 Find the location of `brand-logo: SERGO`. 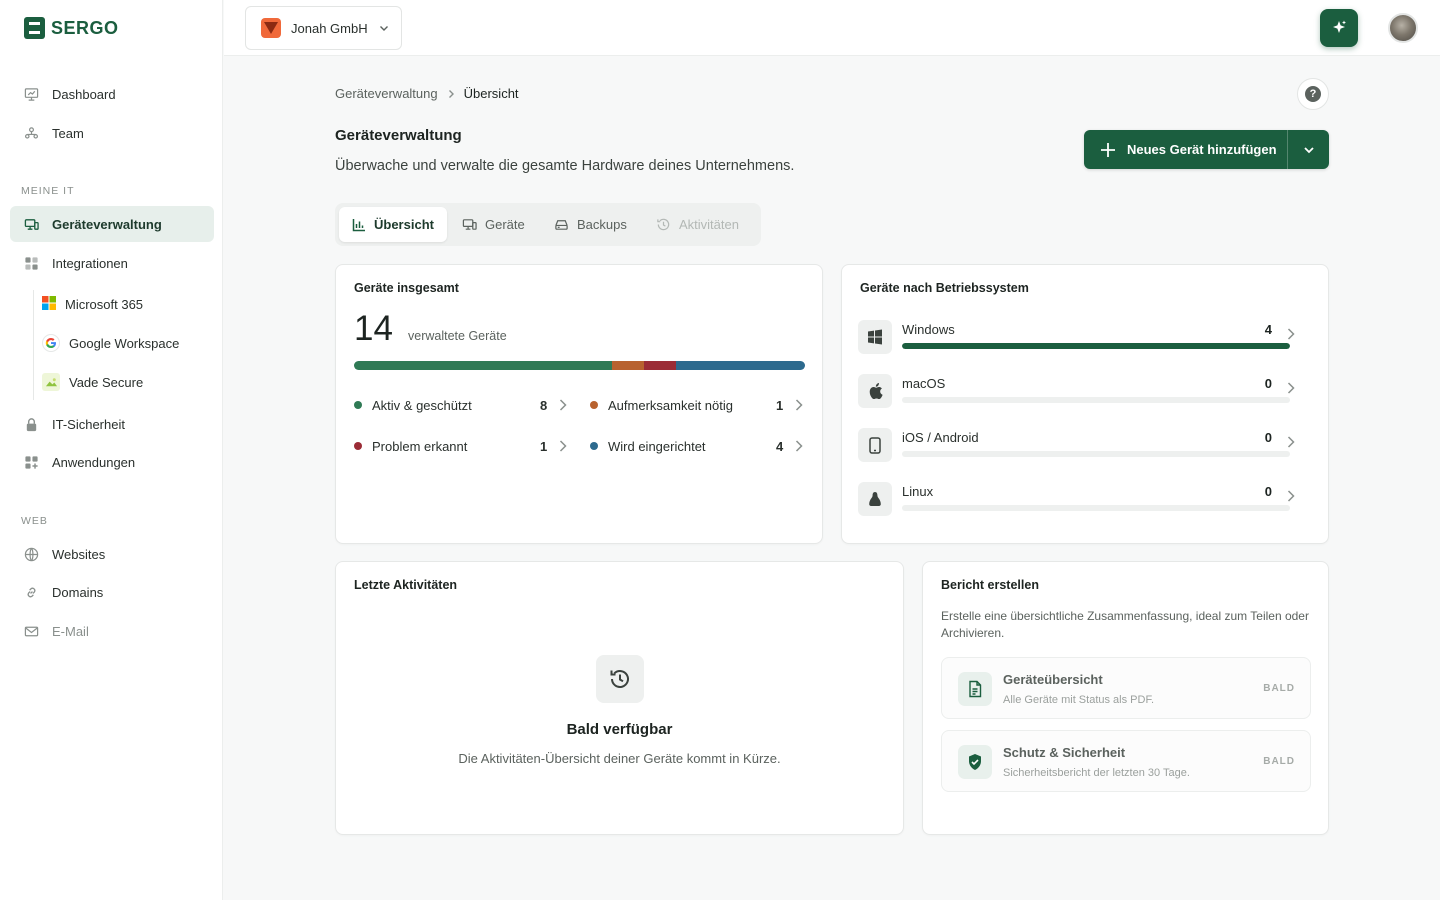

brand-logo: SERGO is located at coordinates (71, 28).